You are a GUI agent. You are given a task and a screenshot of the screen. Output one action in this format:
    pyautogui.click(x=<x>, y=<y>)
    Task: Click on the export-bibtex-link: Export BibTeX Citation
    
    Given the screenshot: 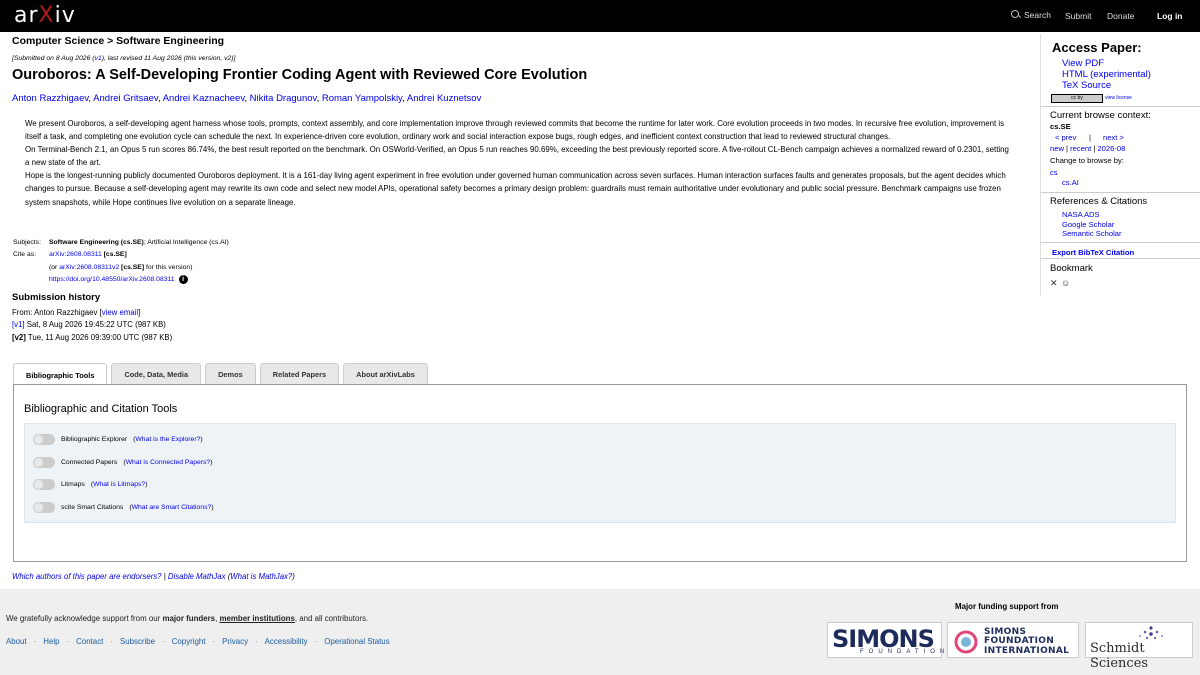 What is the action you would take?
    pyautogui.click(x=1093, y=252)
    